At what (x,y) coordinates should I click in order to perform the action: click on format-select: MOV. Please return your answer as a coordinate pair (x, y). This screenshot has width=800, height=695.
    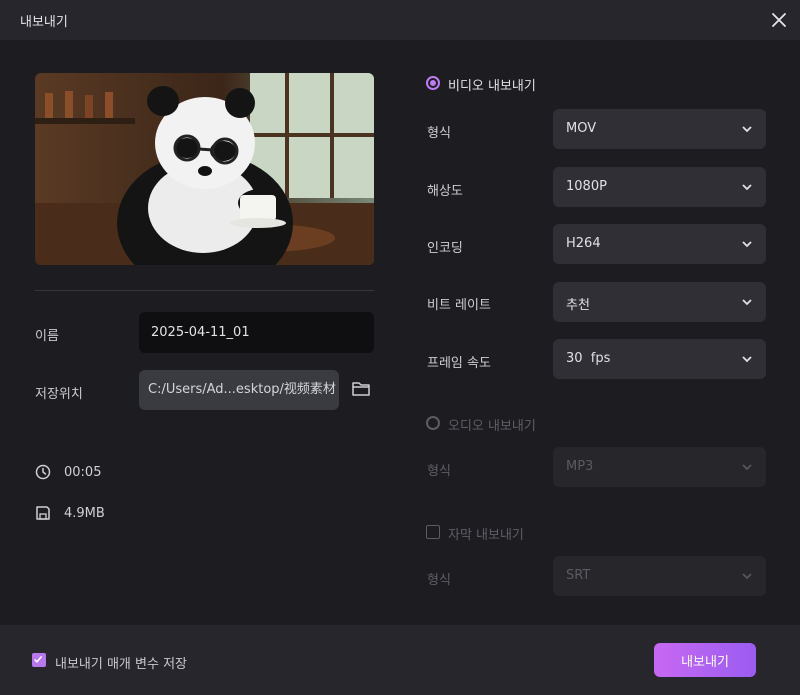
    Looking at the image, I should click on (659, 129).